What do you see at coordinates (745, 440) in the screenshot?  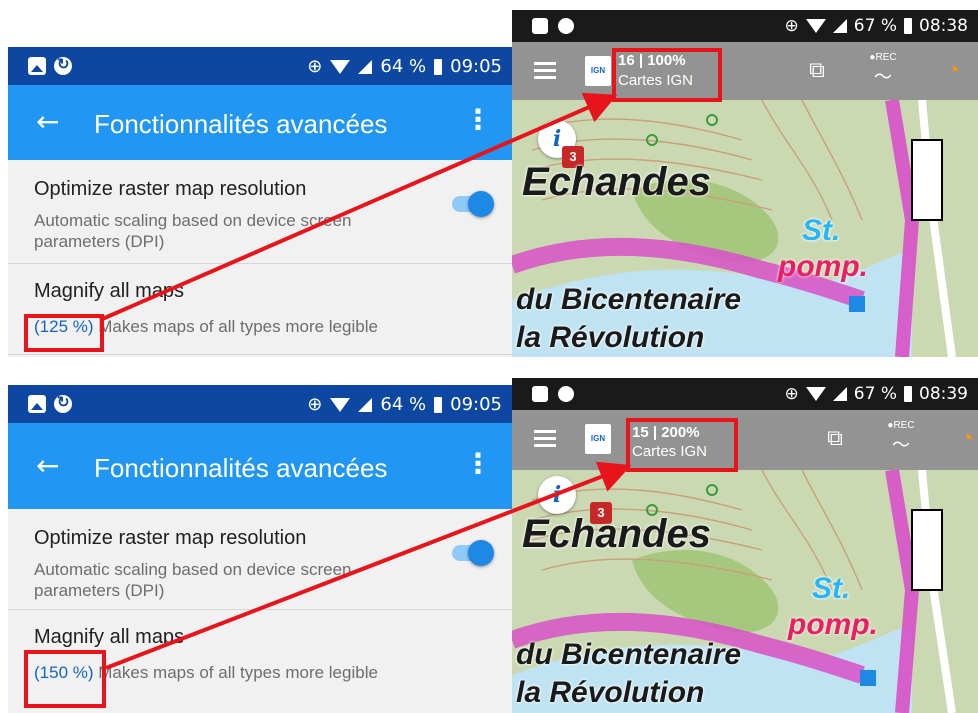 I see `map-toolbar: IGN 15 | 200% Cartes IGN ⧉ ●REC 〜 ◔` at bounding box center [745, 440].